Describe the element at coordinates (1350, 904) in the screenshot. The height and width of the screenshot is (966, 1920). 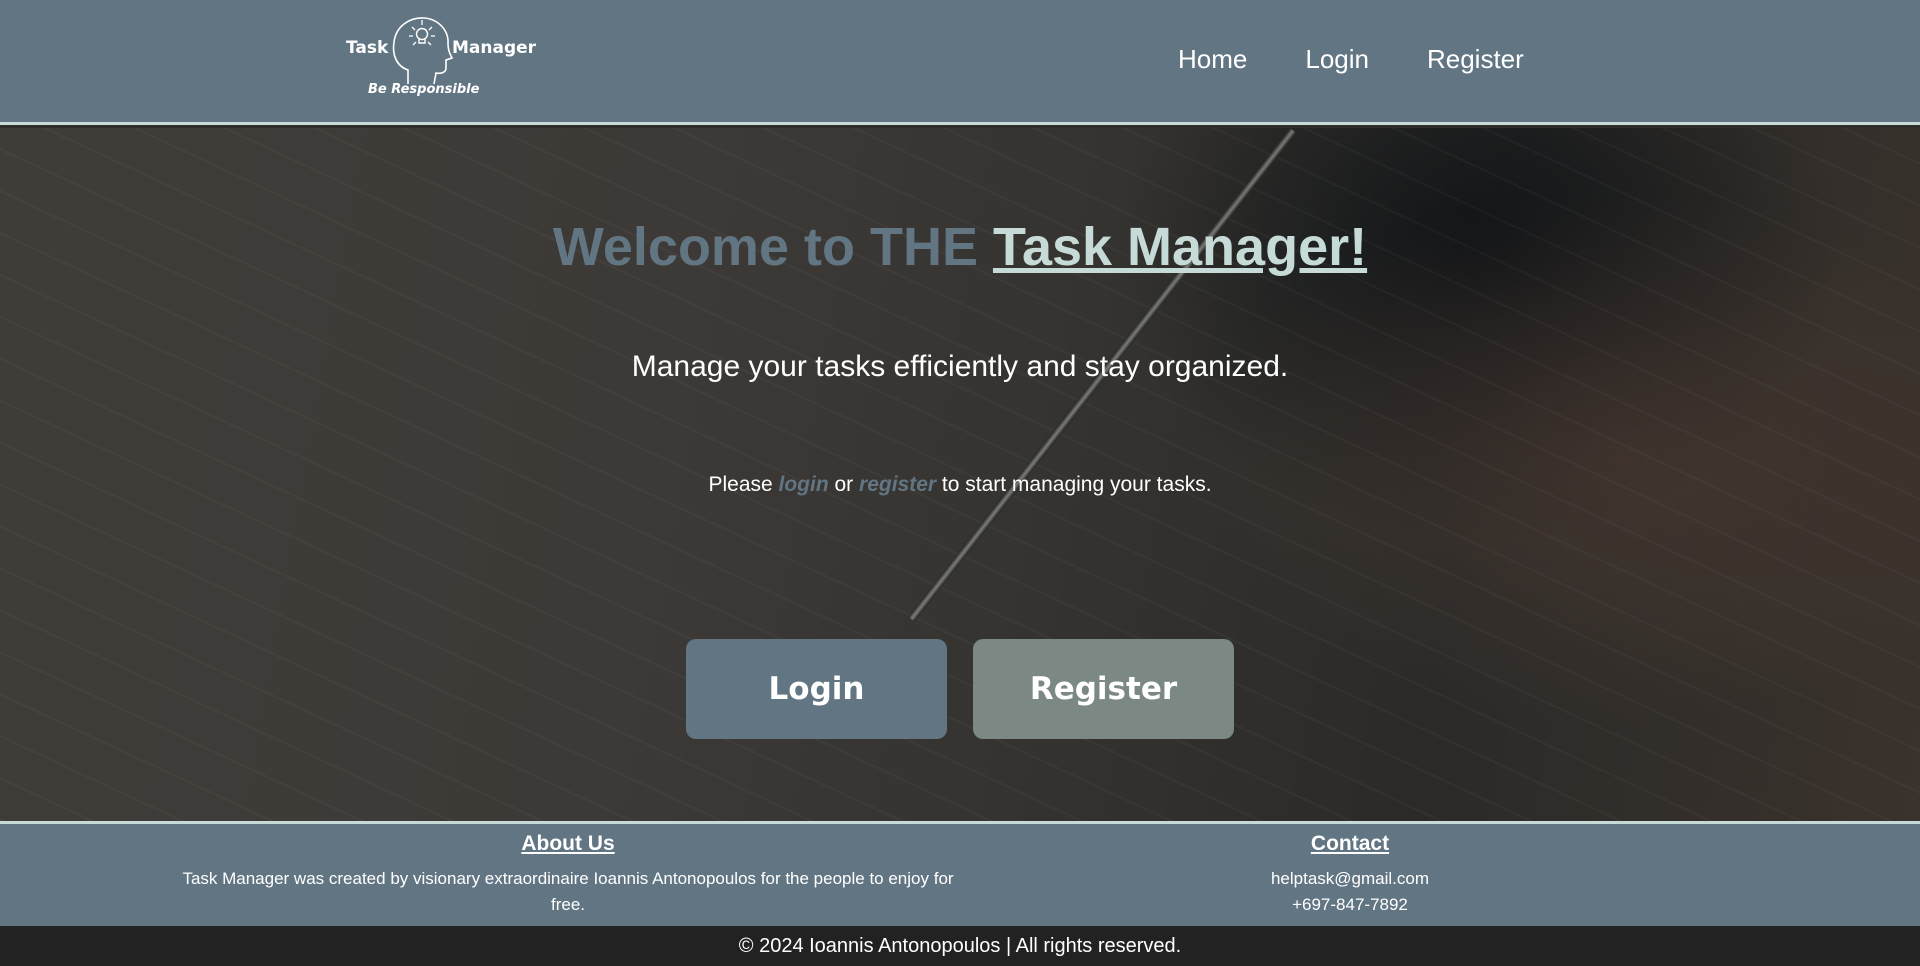
I see `contact-phone: +697-847-7892` at that location.